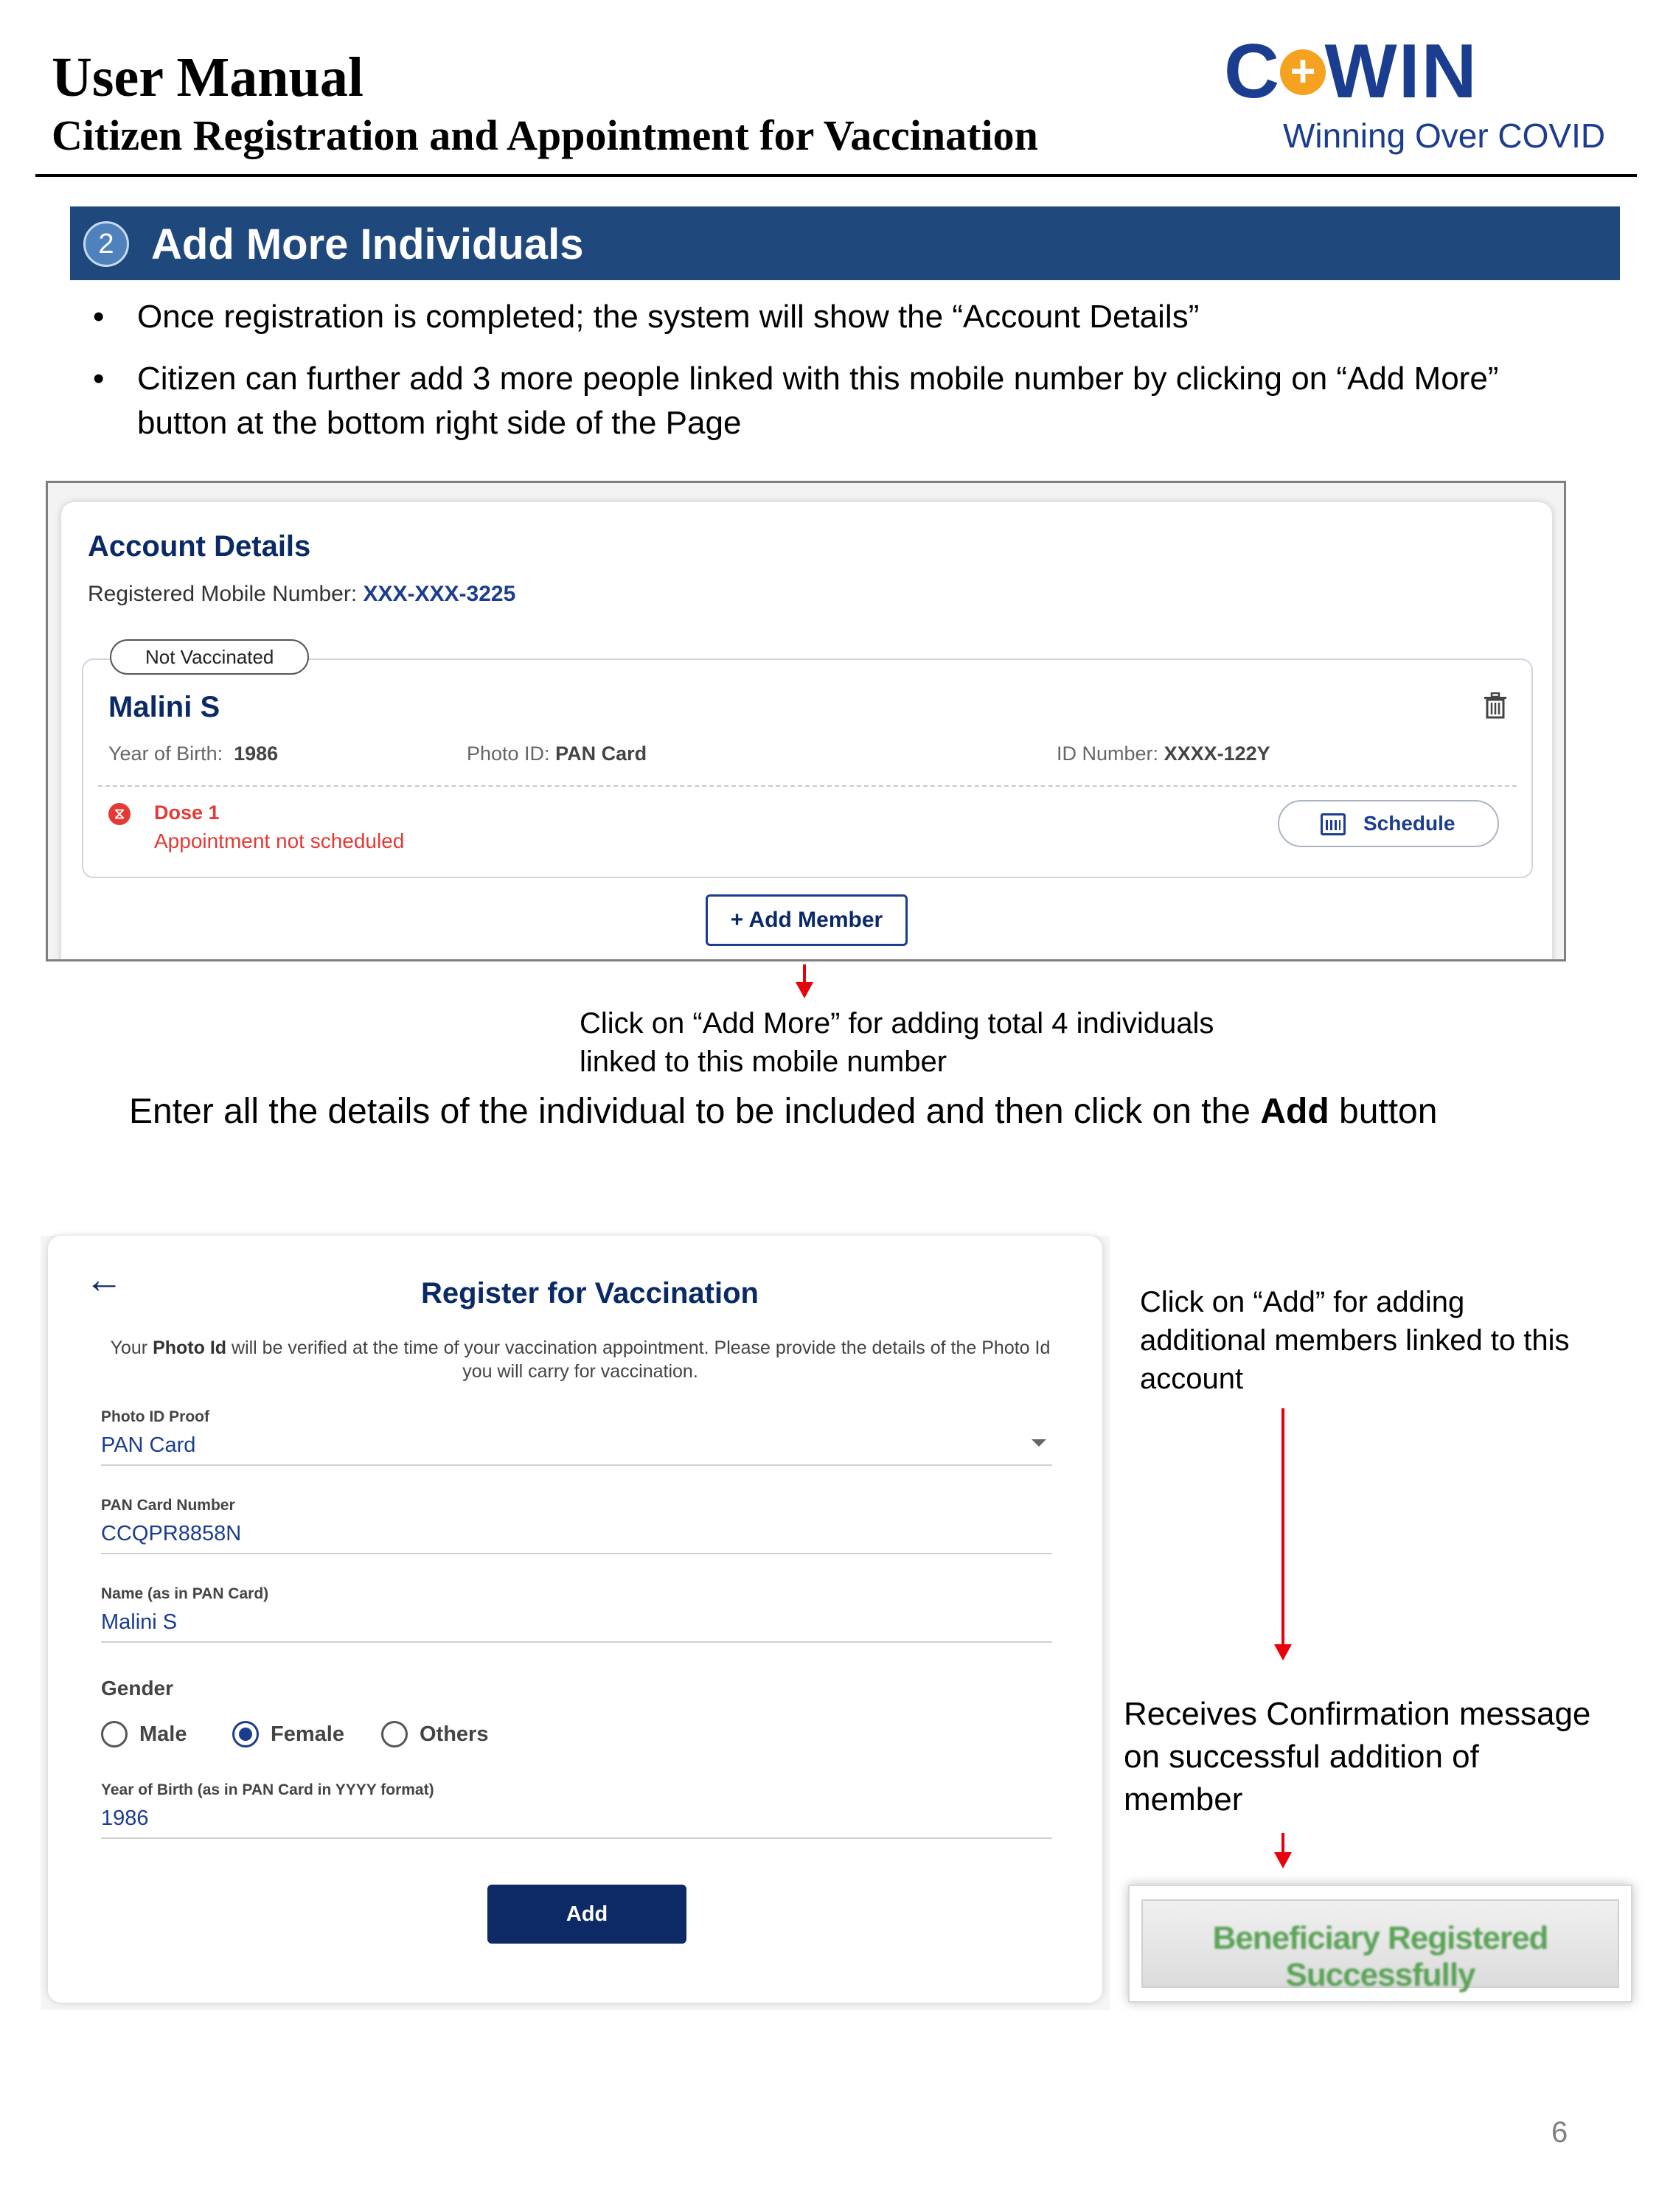 This screenshot has width=1659, height=2212. I want to click on success-toast-screenshot: Beneficiary Registered Successfully, so click(1380, 1944).